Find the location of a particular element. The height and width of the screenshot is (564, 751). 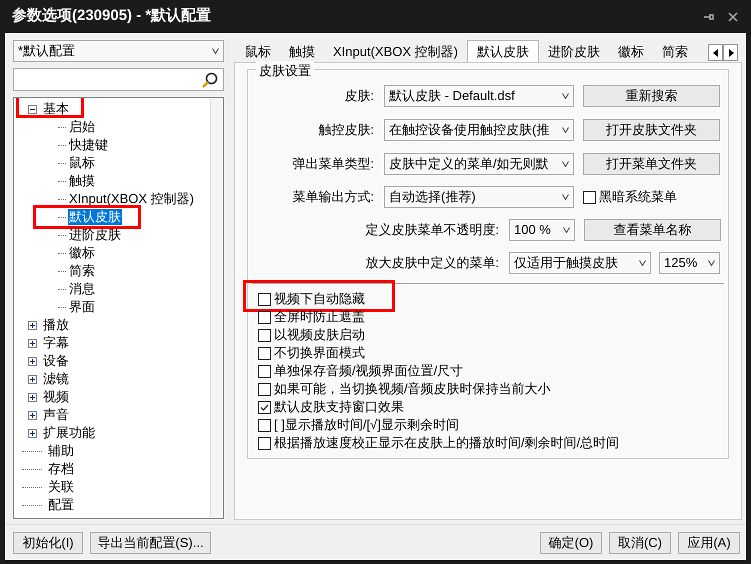

select-value: 默认皮肤 - Default.dsf is located at coordinates (452, 96).